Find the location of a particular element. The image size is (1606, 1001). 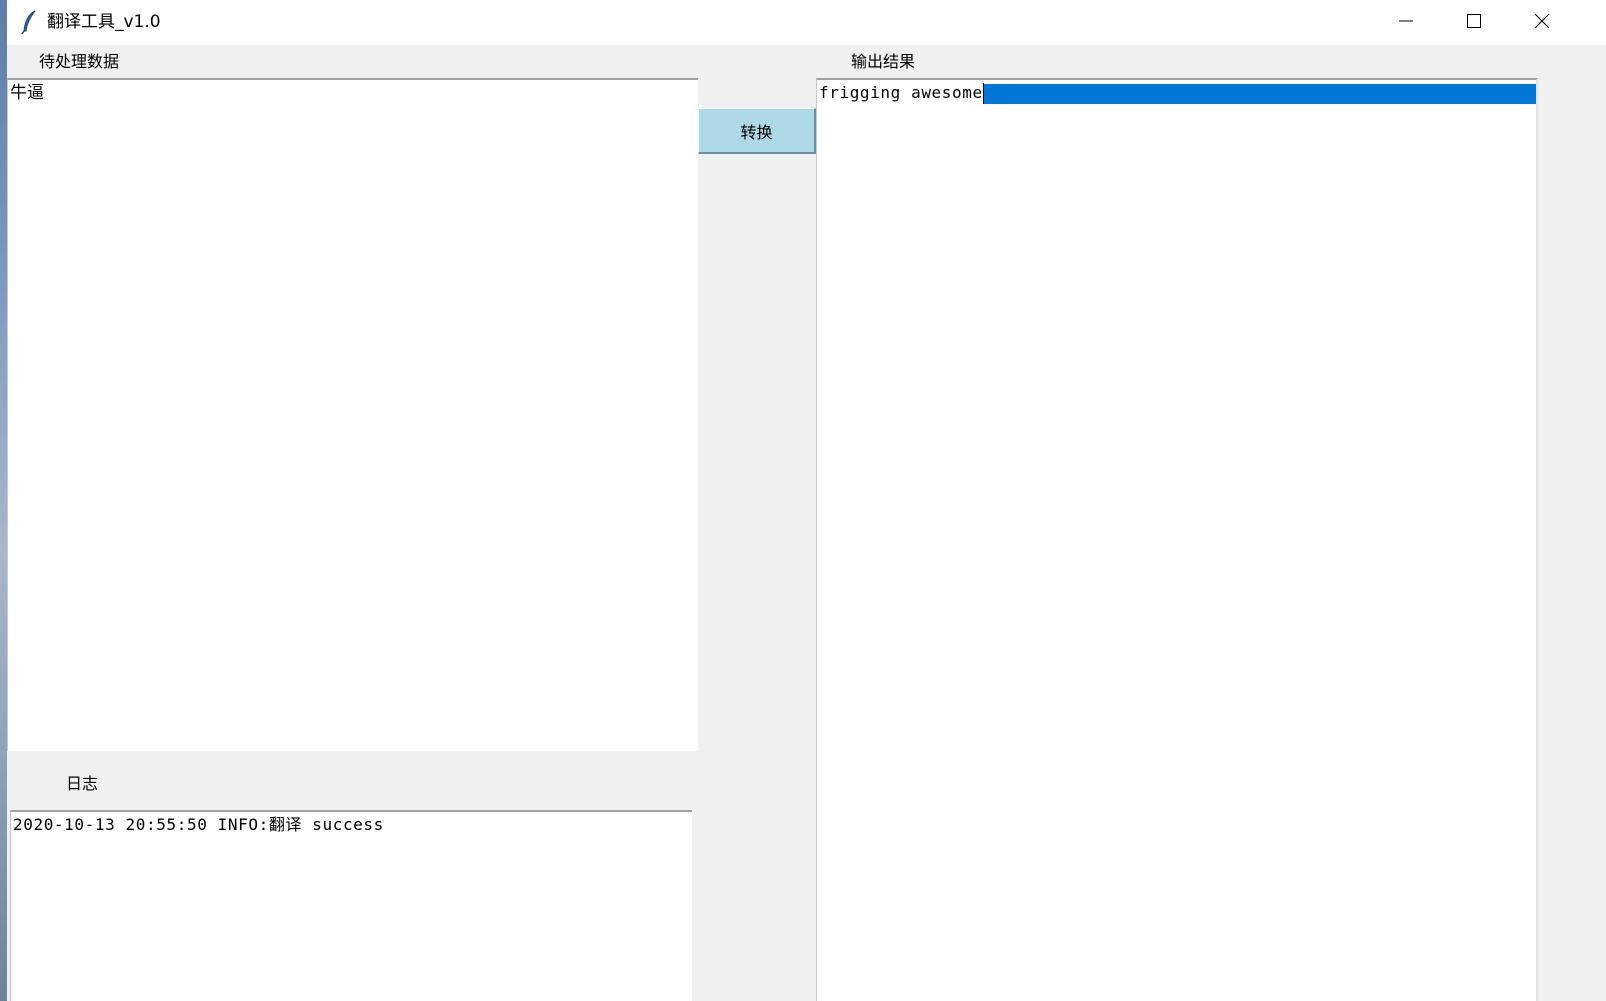

minimize-button is located at coordinates (1406, 22).